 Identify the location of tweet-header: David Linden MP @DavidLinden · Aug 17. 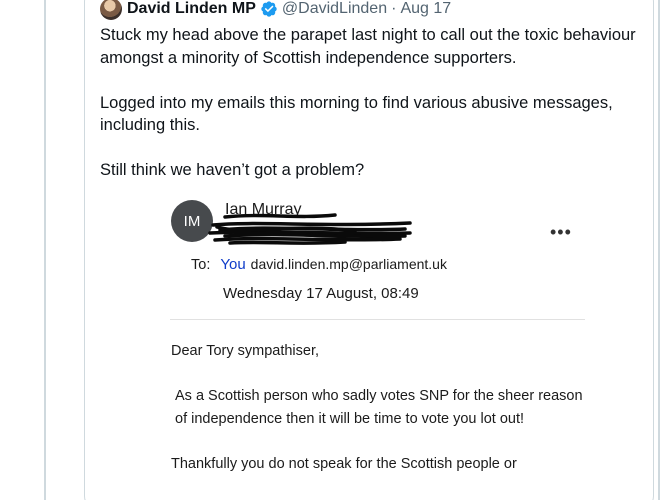
(275, 10).